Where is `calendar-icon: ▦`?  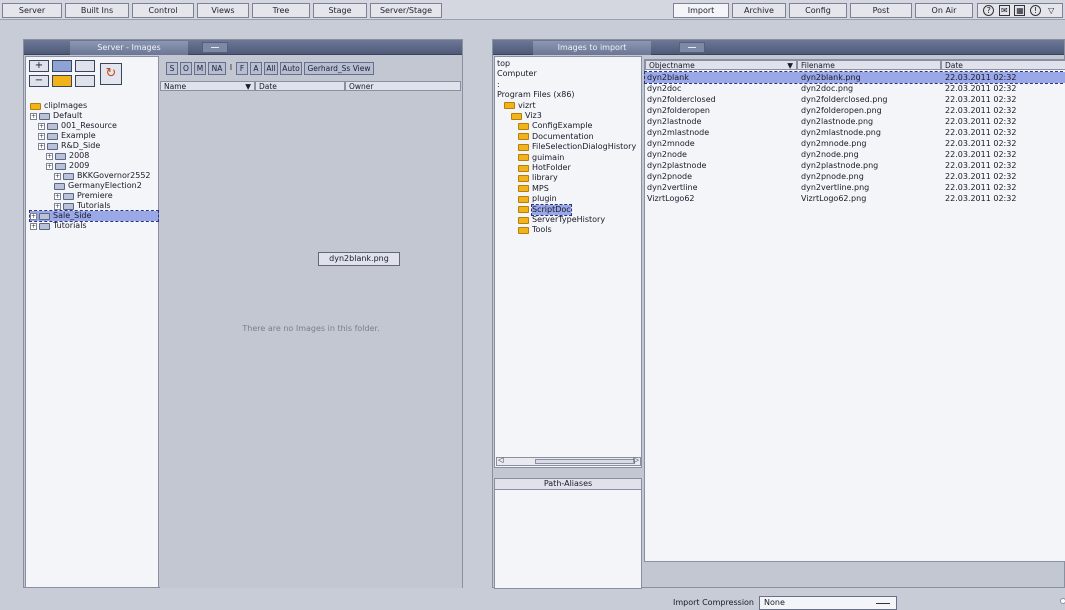
calendar-icon: ▦ is located at coordinates (1020, 10).